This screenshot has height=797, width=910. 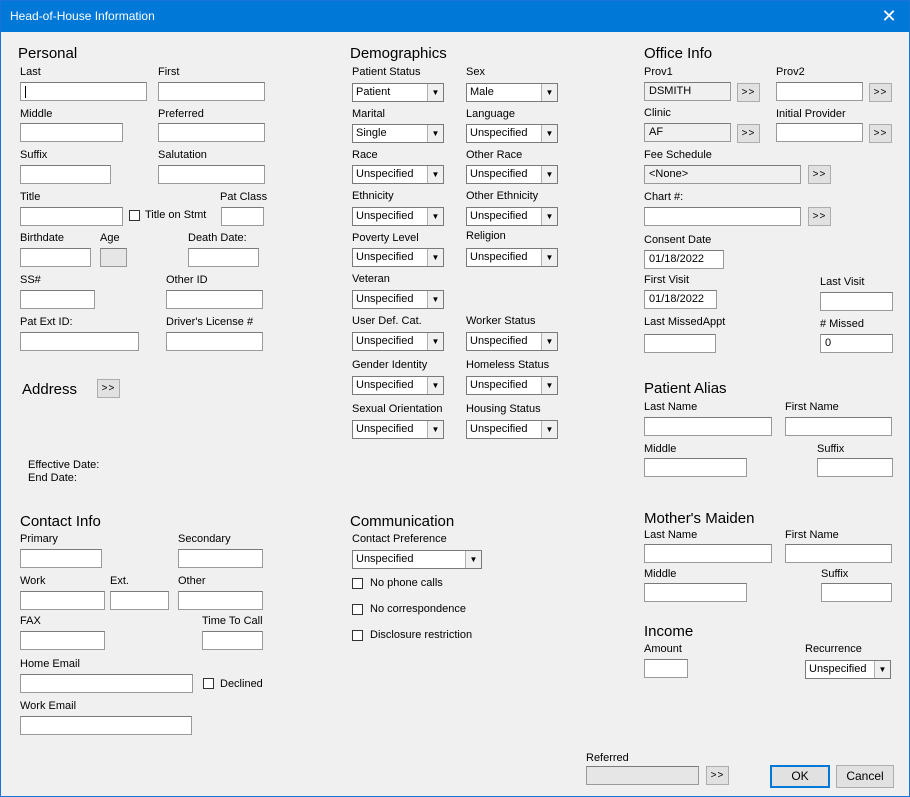 What do you see at coordinates (398, 385) in the screenshot?
I see `gender-identity-select: Unspecified ▼` at bounding box center [398, 385].